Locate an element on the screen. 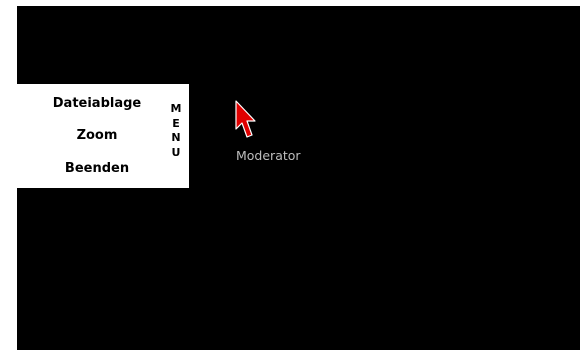 This screenshot has width=582, height=350. menu-item-beenden: Beenden is located at coordinates (97, 168).